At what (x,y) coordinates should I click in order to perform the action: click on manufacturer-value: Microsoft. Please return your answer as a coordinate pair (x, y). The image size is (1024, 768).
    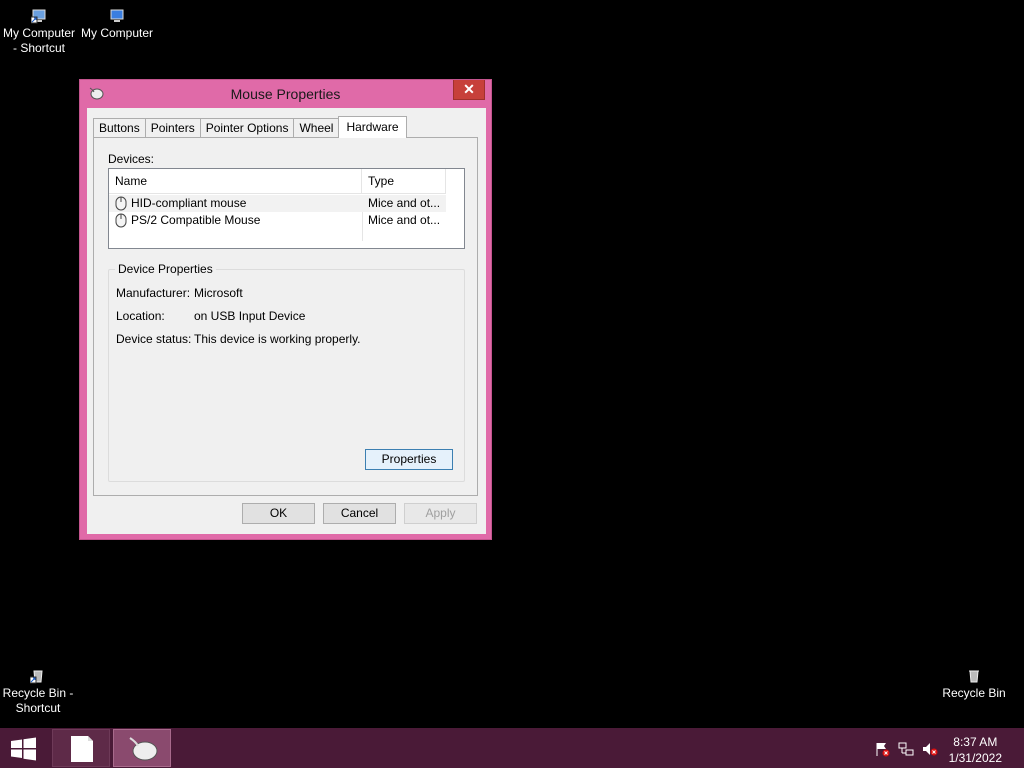
    Looking at the image, I should click on (218, 293).